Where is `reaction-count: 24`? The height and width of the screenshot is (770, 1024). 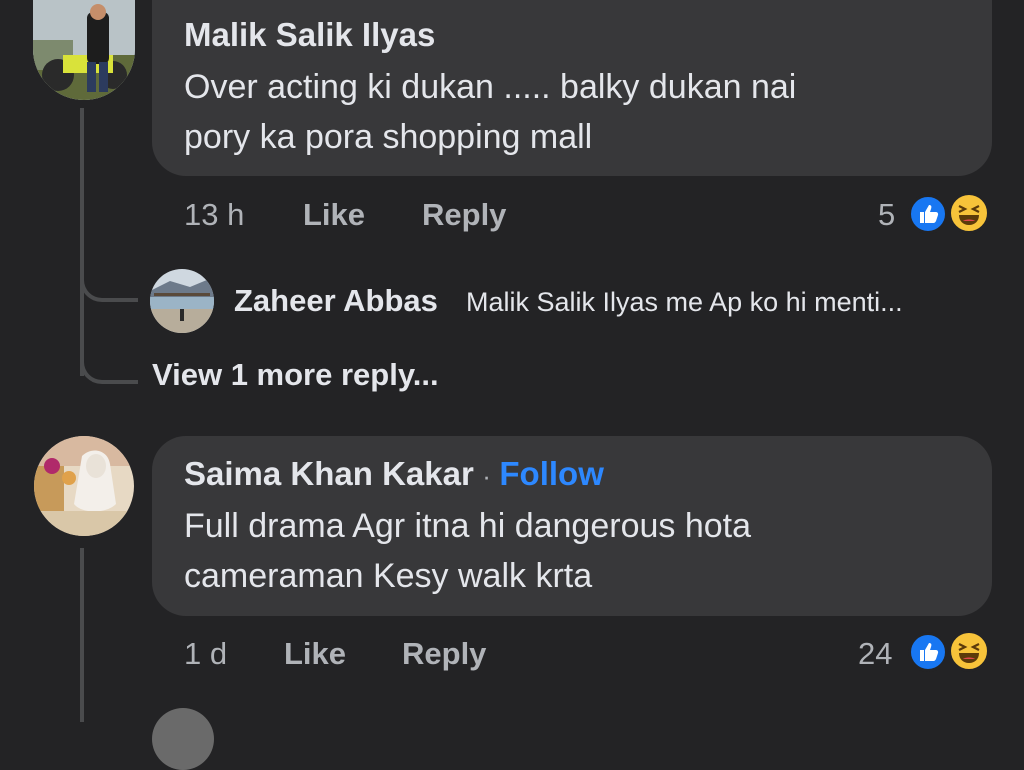 reaction-count: 24 is located at coordinates (875, 654).